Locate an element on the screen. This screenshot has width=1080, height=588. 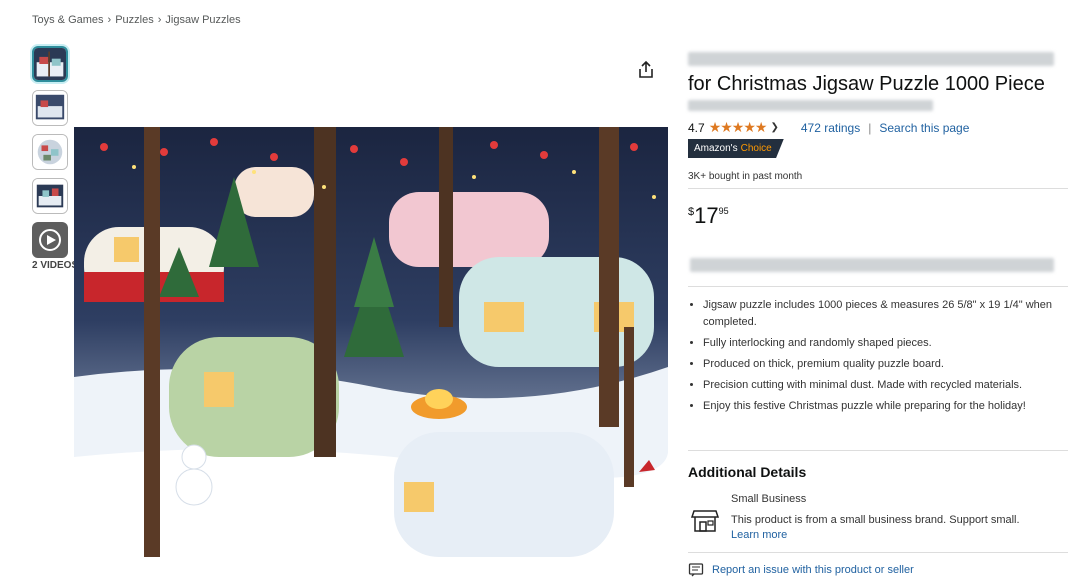
storefront-icon is located at coordinates (705, 520).